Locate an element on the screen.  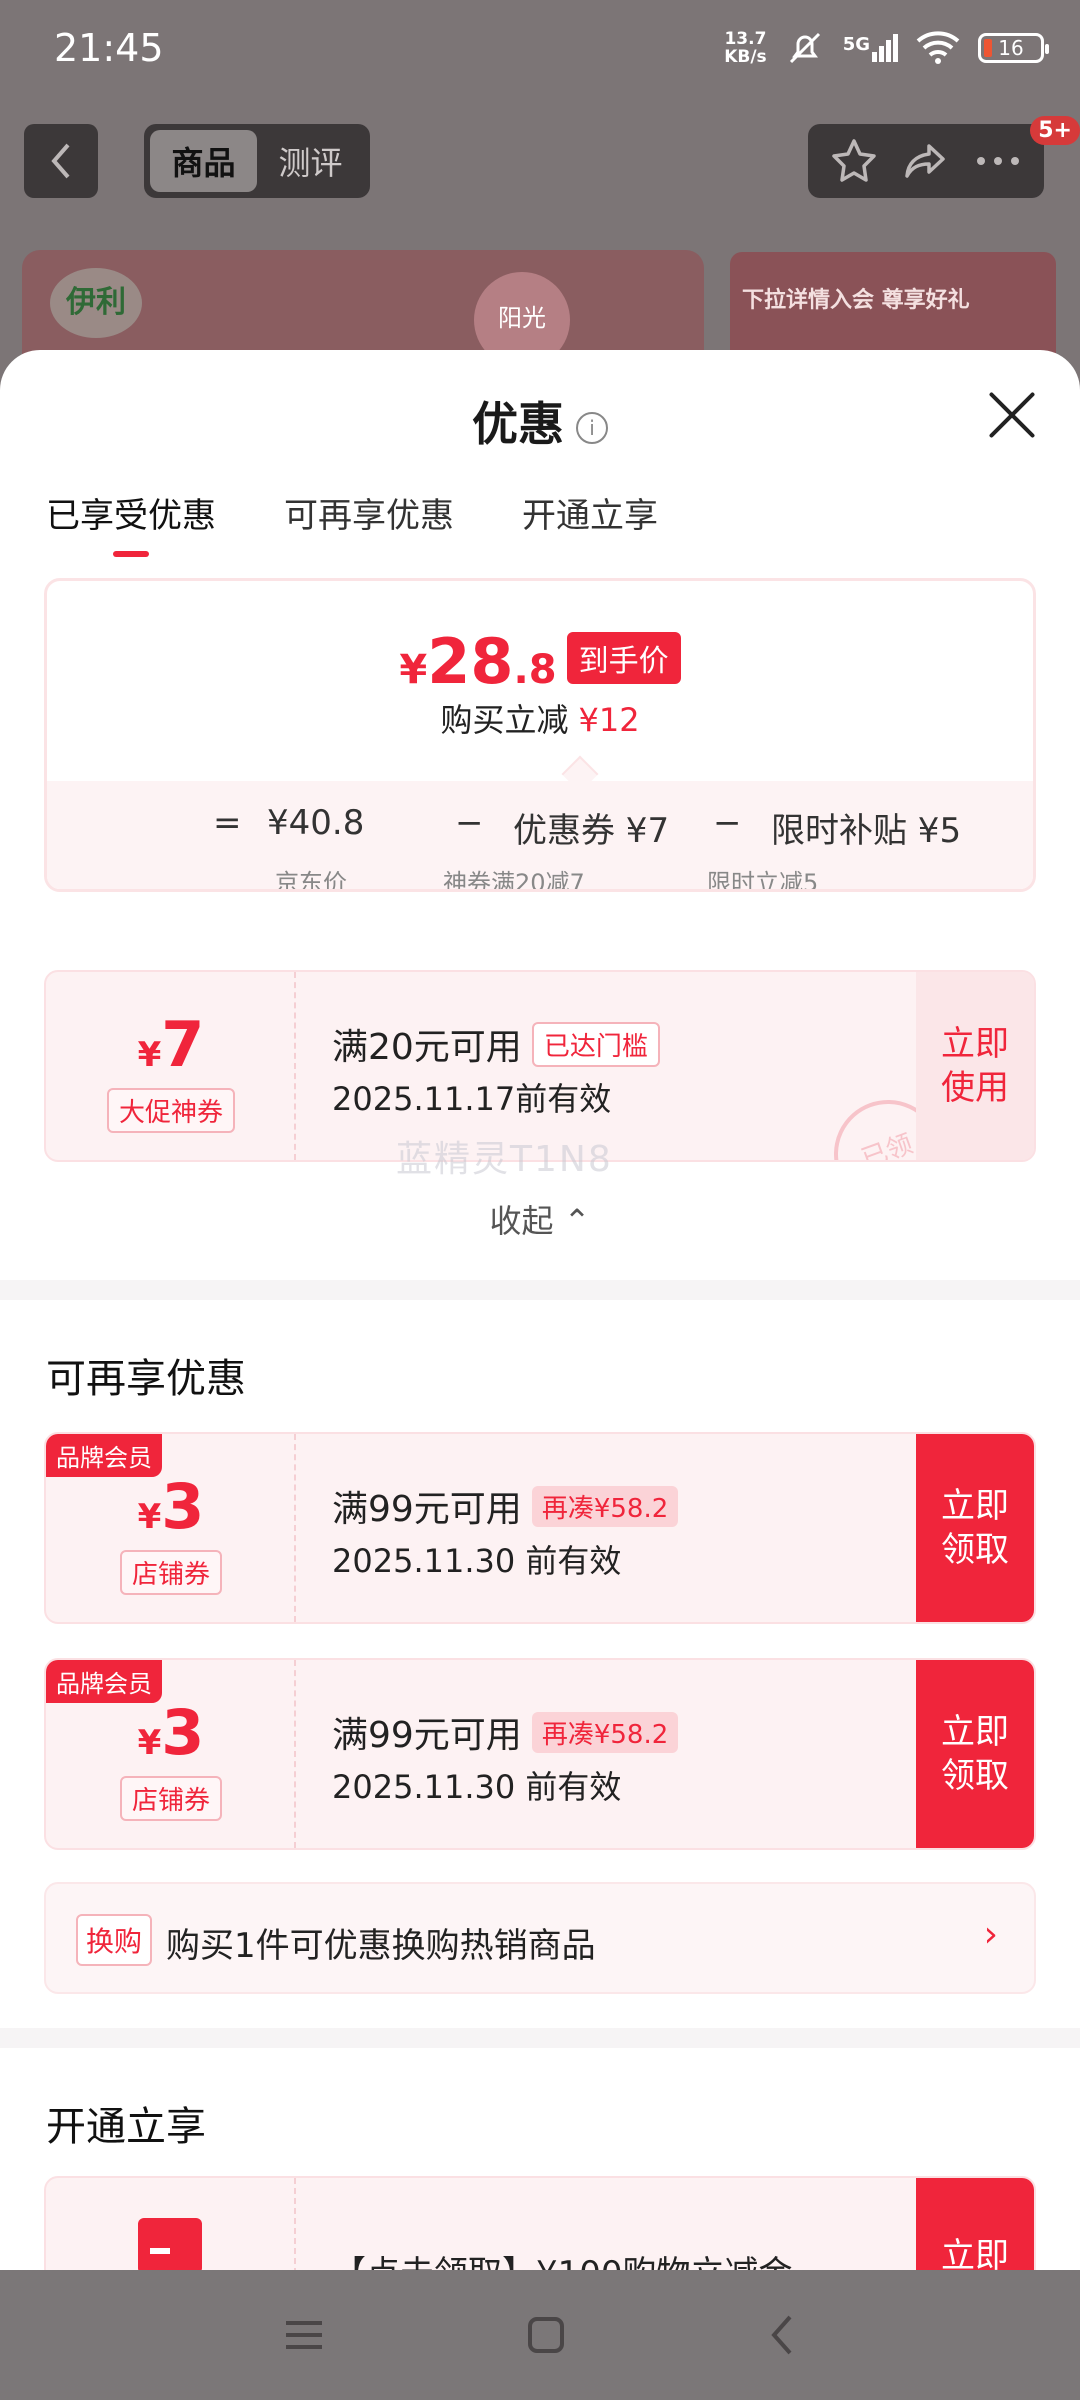
tab-review: 测评 is located at coordinates (310, 161).